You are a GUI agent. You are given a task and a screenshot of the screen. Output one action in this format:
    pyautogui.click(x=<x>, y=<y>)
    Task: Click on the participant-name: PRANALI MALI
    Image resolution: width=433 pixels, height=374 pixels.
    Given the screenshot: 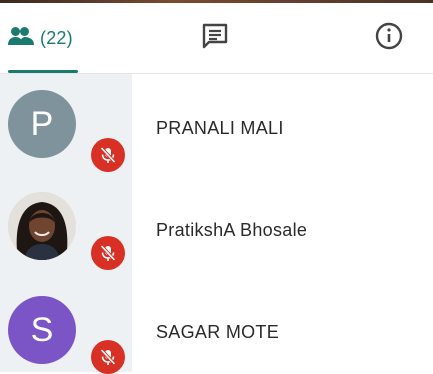 What is the action you would take?
    pyautogui.click(x=220, y=128)
    